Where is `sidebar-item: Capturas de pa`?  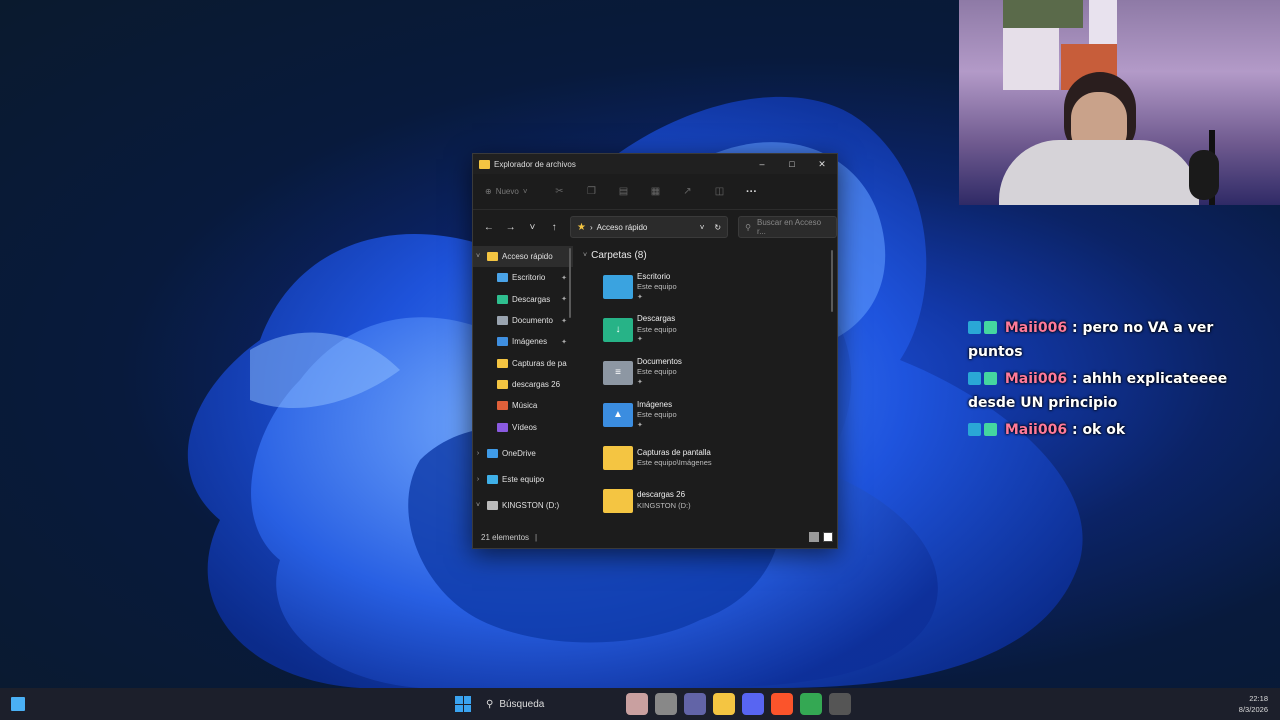
sidebar-item: Capturas de pa is located at coordinates (523, 362).